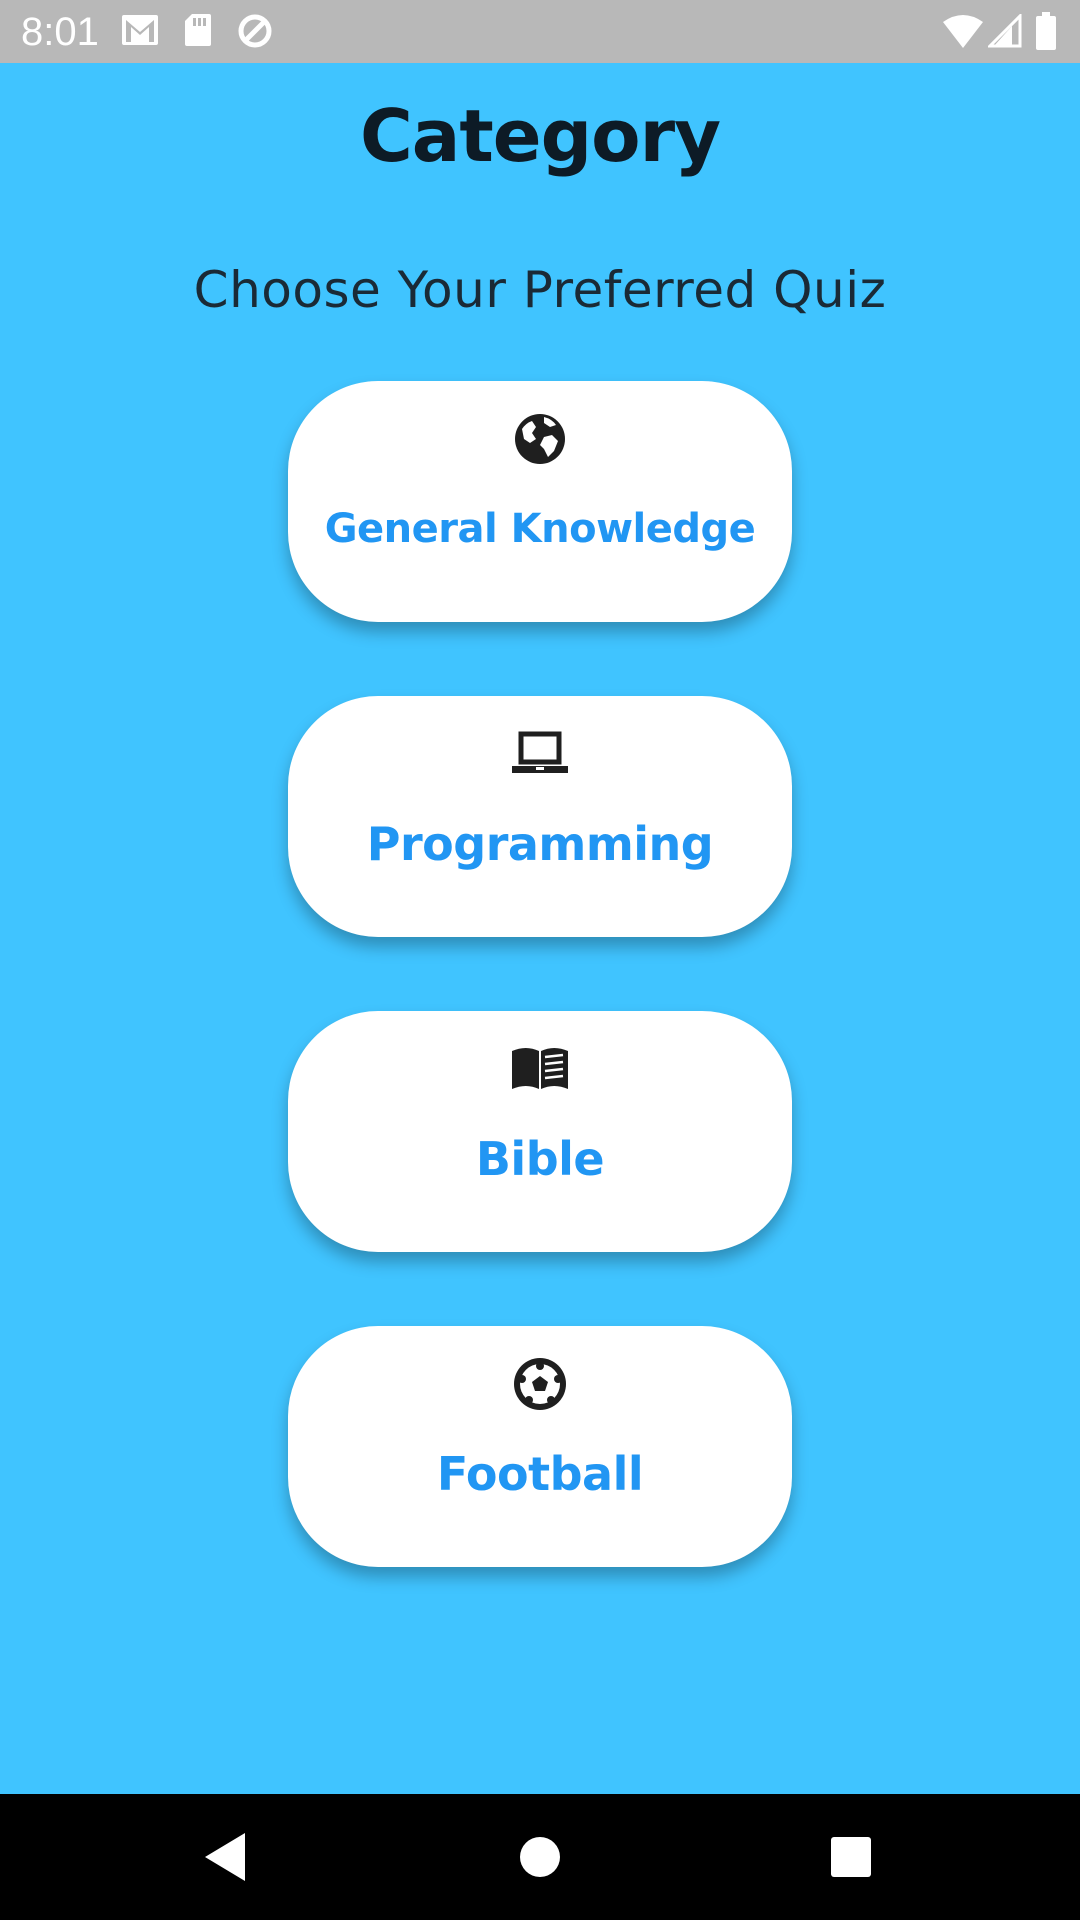 This screenshot has width=1080, height=1920. What do you see at coordinates (225, 1857) in the screenshot?
I see `back-icon` at bounding box center [225, 1857].